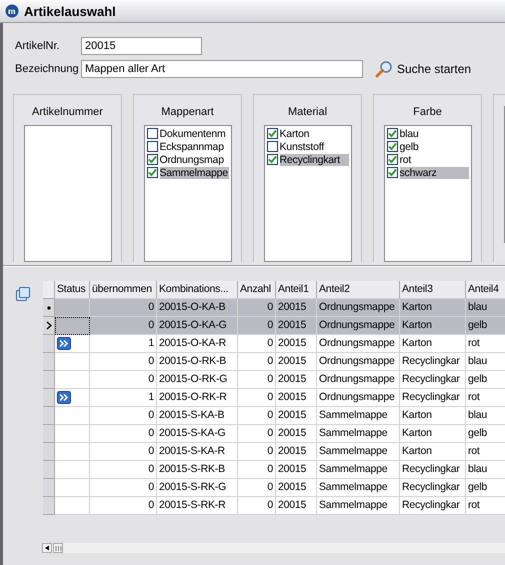  I want to click on table-row: 0 20015-O-RK-G 0 20015 Ordnungsmappe Recyclingkar gelb, so click(274, 380).